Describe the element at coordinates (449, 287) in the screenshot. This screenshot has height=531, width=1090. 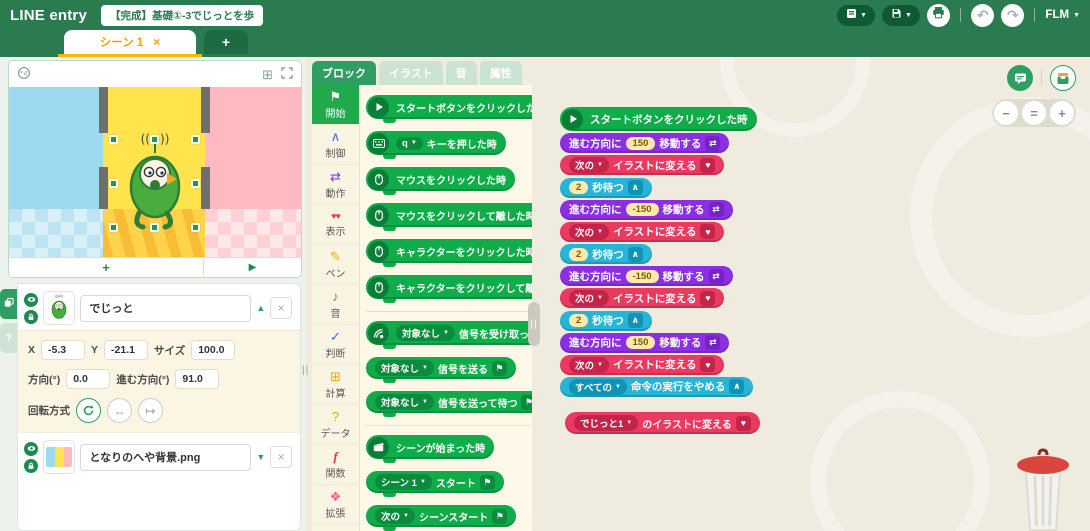
I see `code-block: キャラクターをクリックして離した時` at that location.